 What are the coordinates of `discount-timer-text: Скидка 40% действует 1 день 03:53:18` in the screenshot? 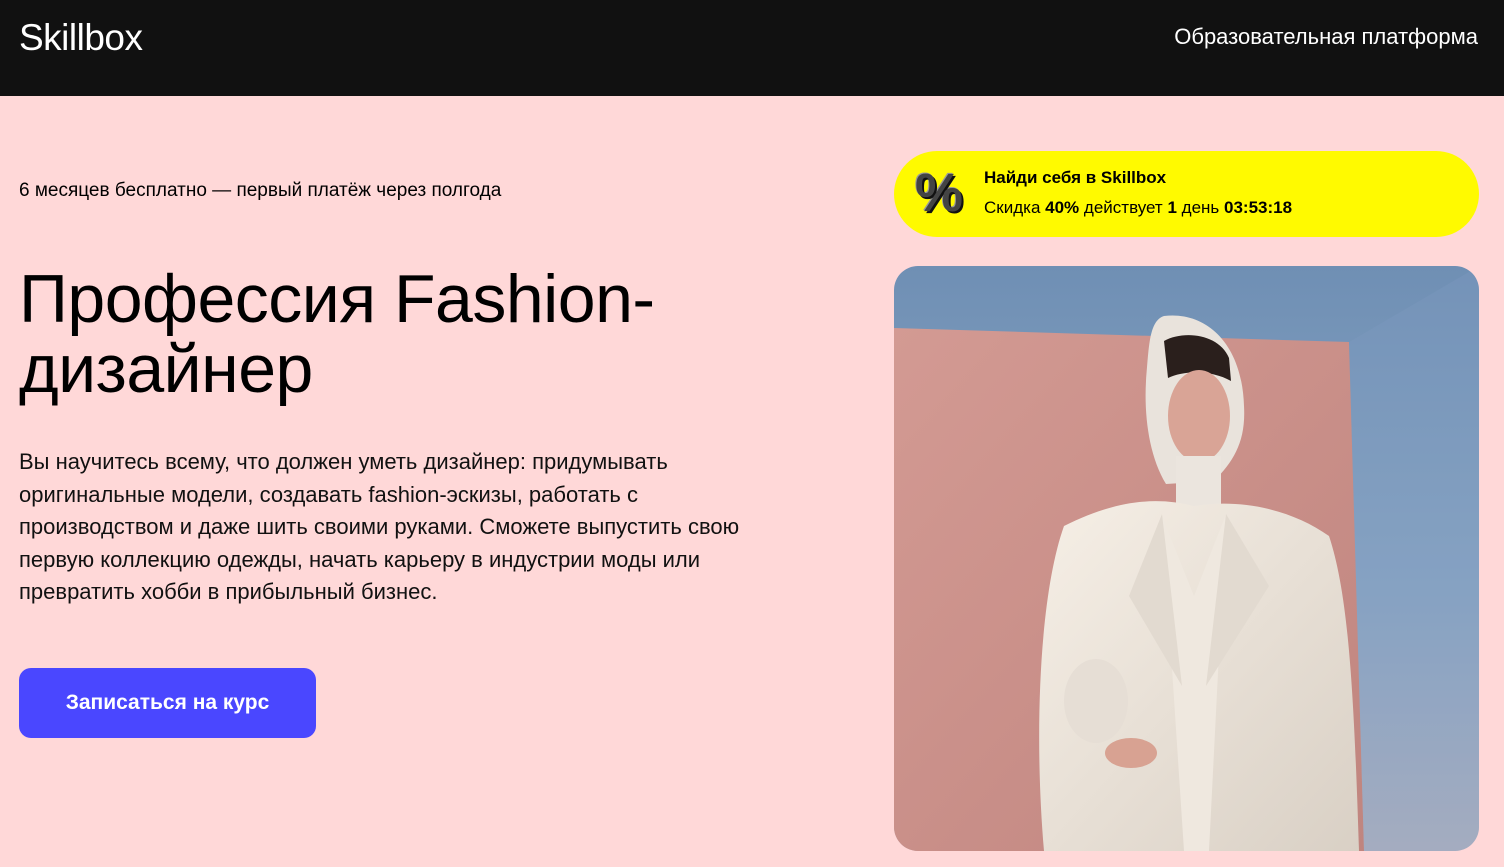 It's located at (1138, 208).